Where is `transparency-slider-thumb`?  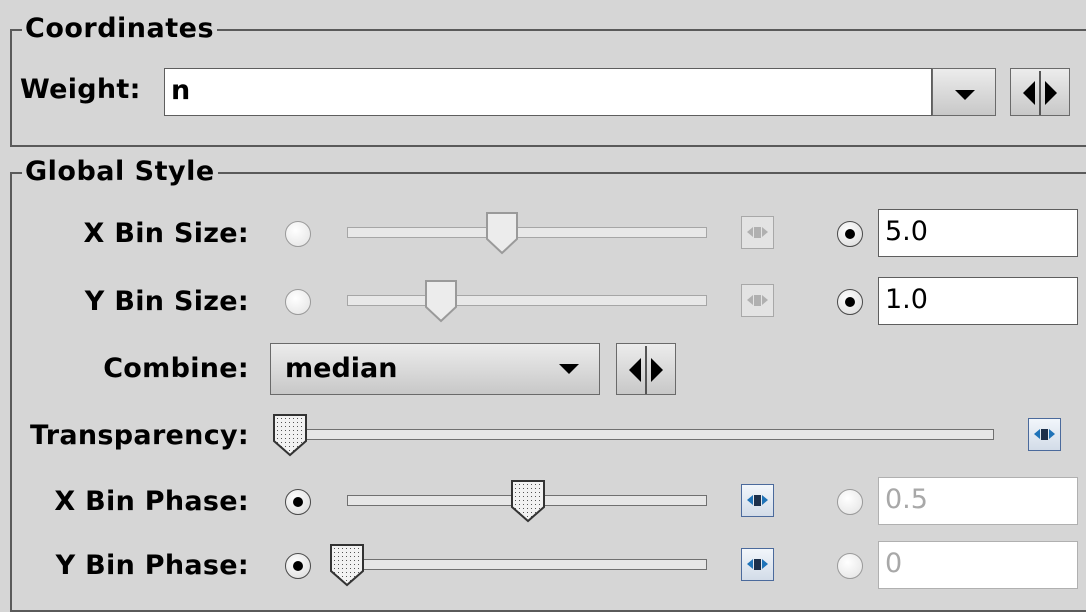 transparency-slider-thumb is located at coordinates (290, 435).